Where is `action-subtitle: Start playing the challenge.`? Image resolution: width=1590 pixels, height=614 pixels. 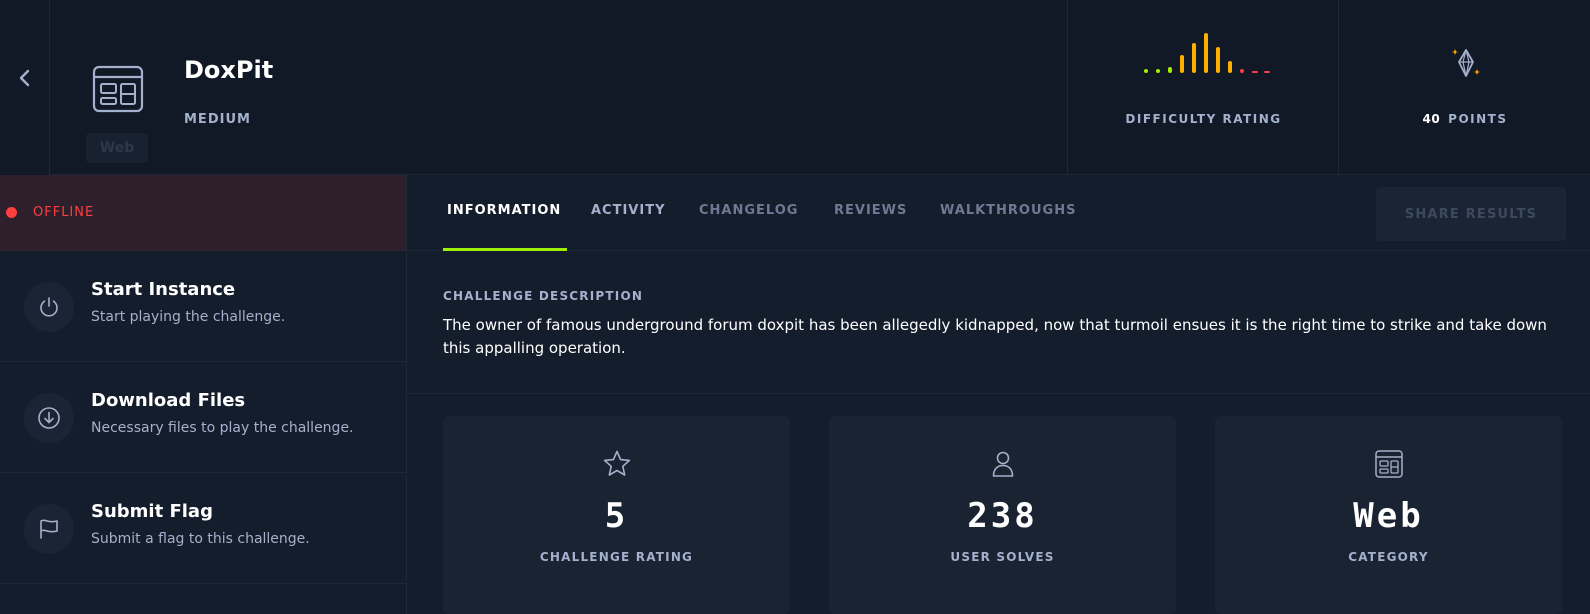
action-subtitle: Start playing the challenge. is located at coordinates (188, 317).